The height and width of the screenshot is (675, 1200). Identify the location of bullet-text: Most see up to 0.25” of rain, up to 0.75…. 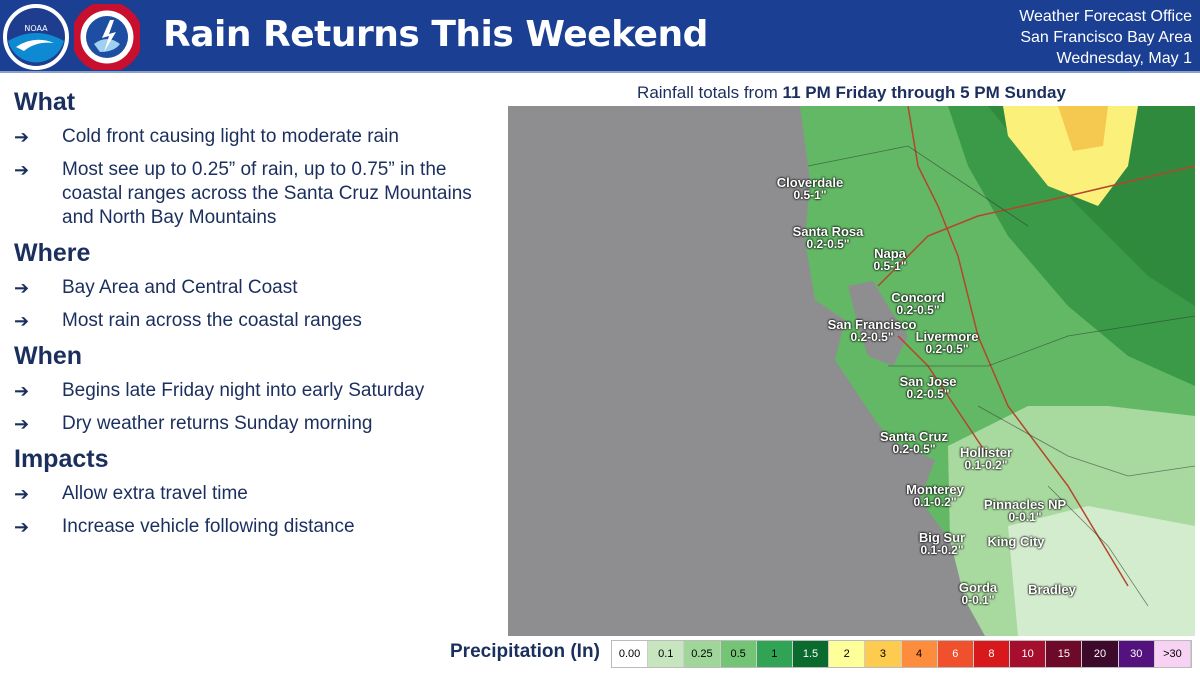
(267, 193).